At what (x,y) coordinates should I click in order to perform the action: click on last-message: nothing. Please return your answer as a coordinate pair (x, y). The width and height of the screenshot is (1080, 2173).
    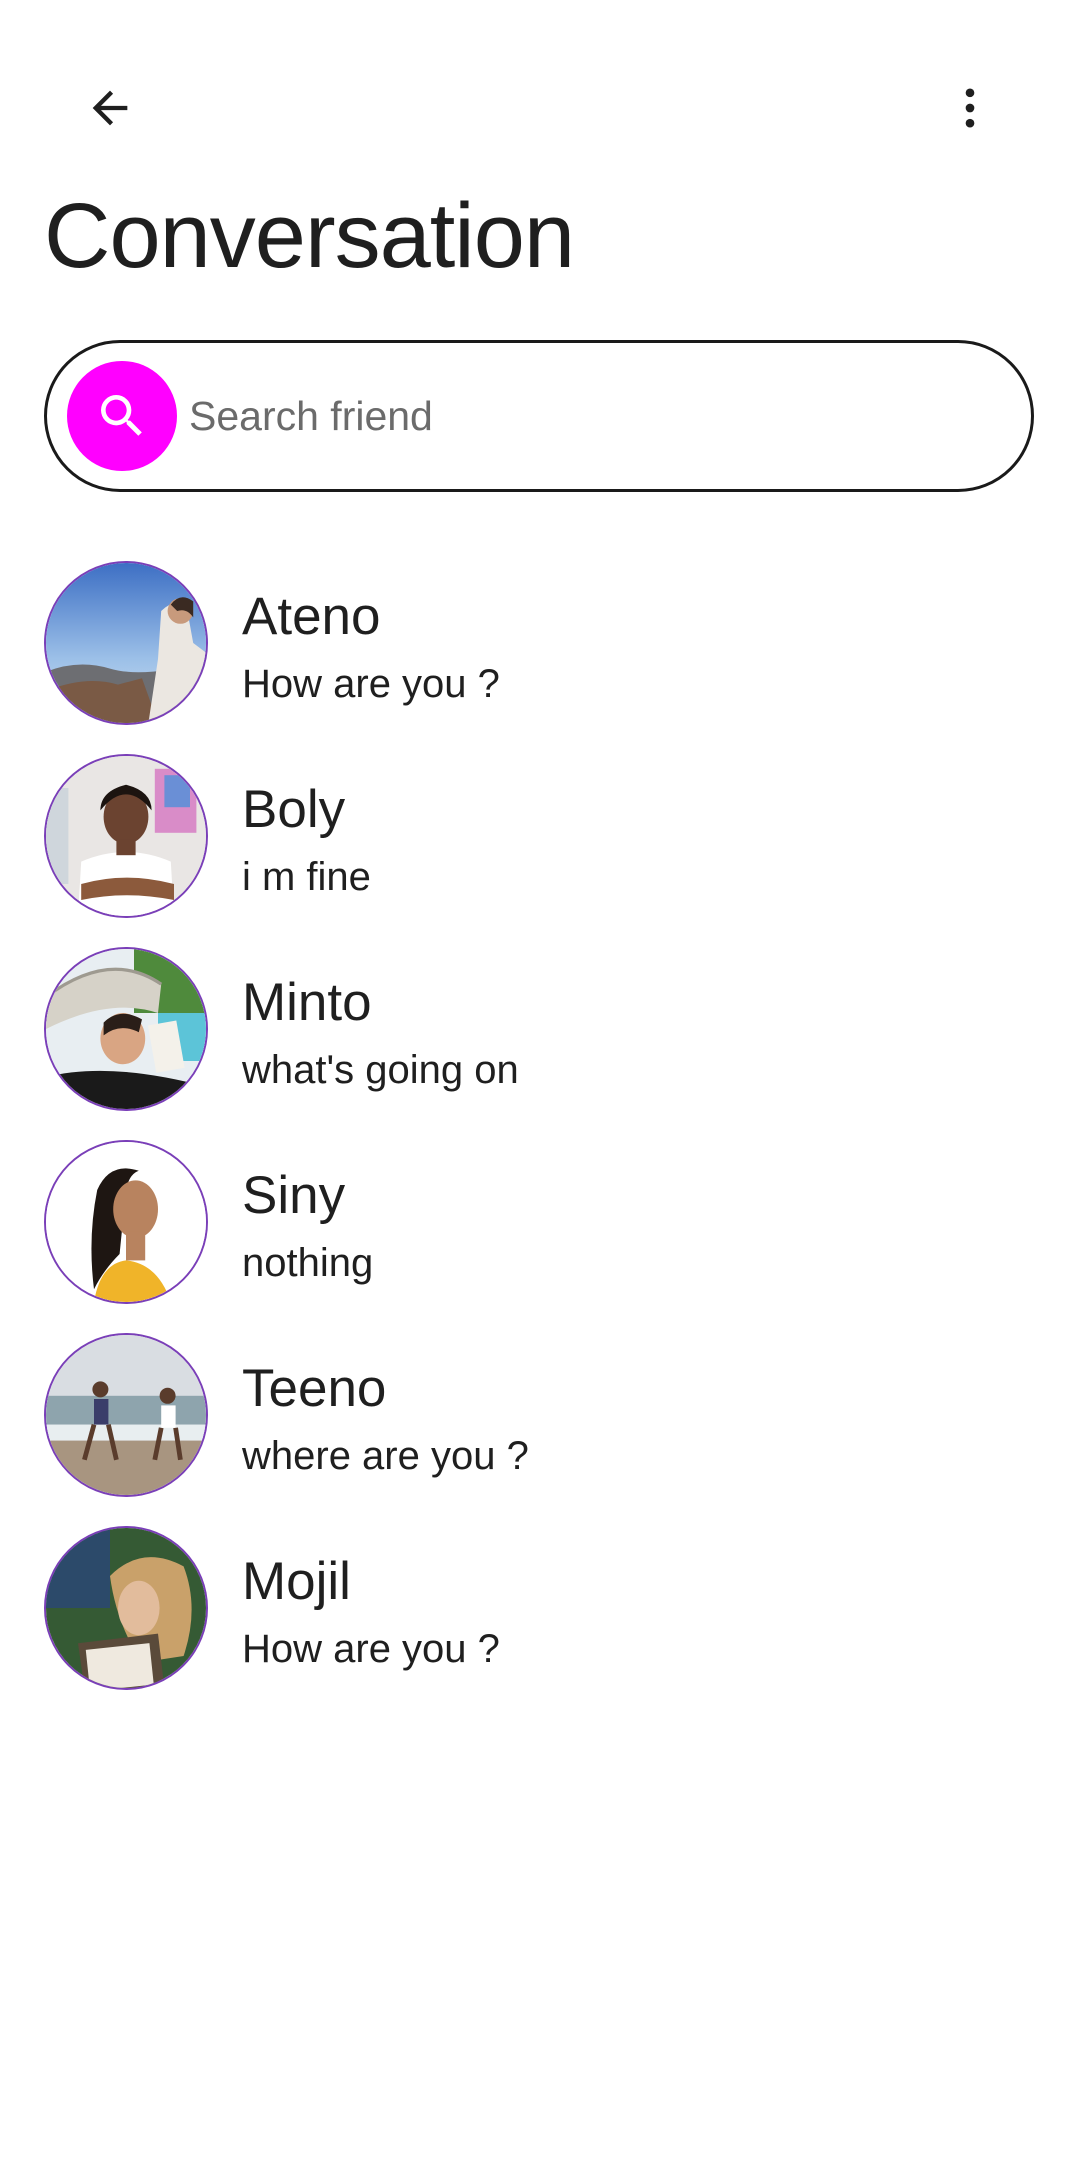
    Looking at the image, I should click on (308, 1263).